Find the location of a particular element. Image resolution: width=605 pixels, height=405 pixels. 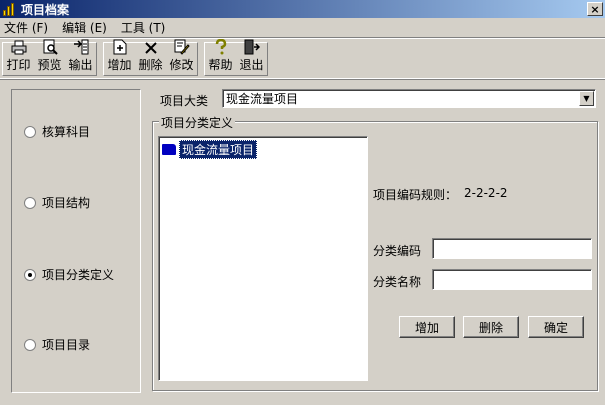

folder-icon is located at coordinates (169, 149).